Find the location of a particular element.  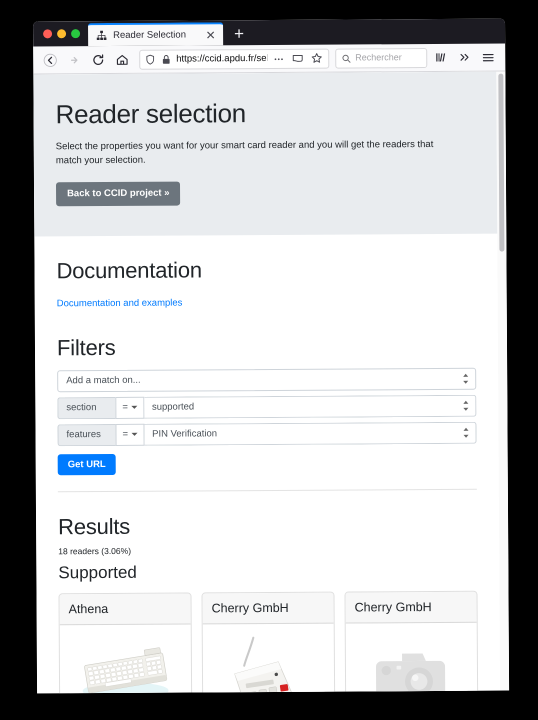

filter-row: features = PIN Verification is located at coordinates (267, 433).